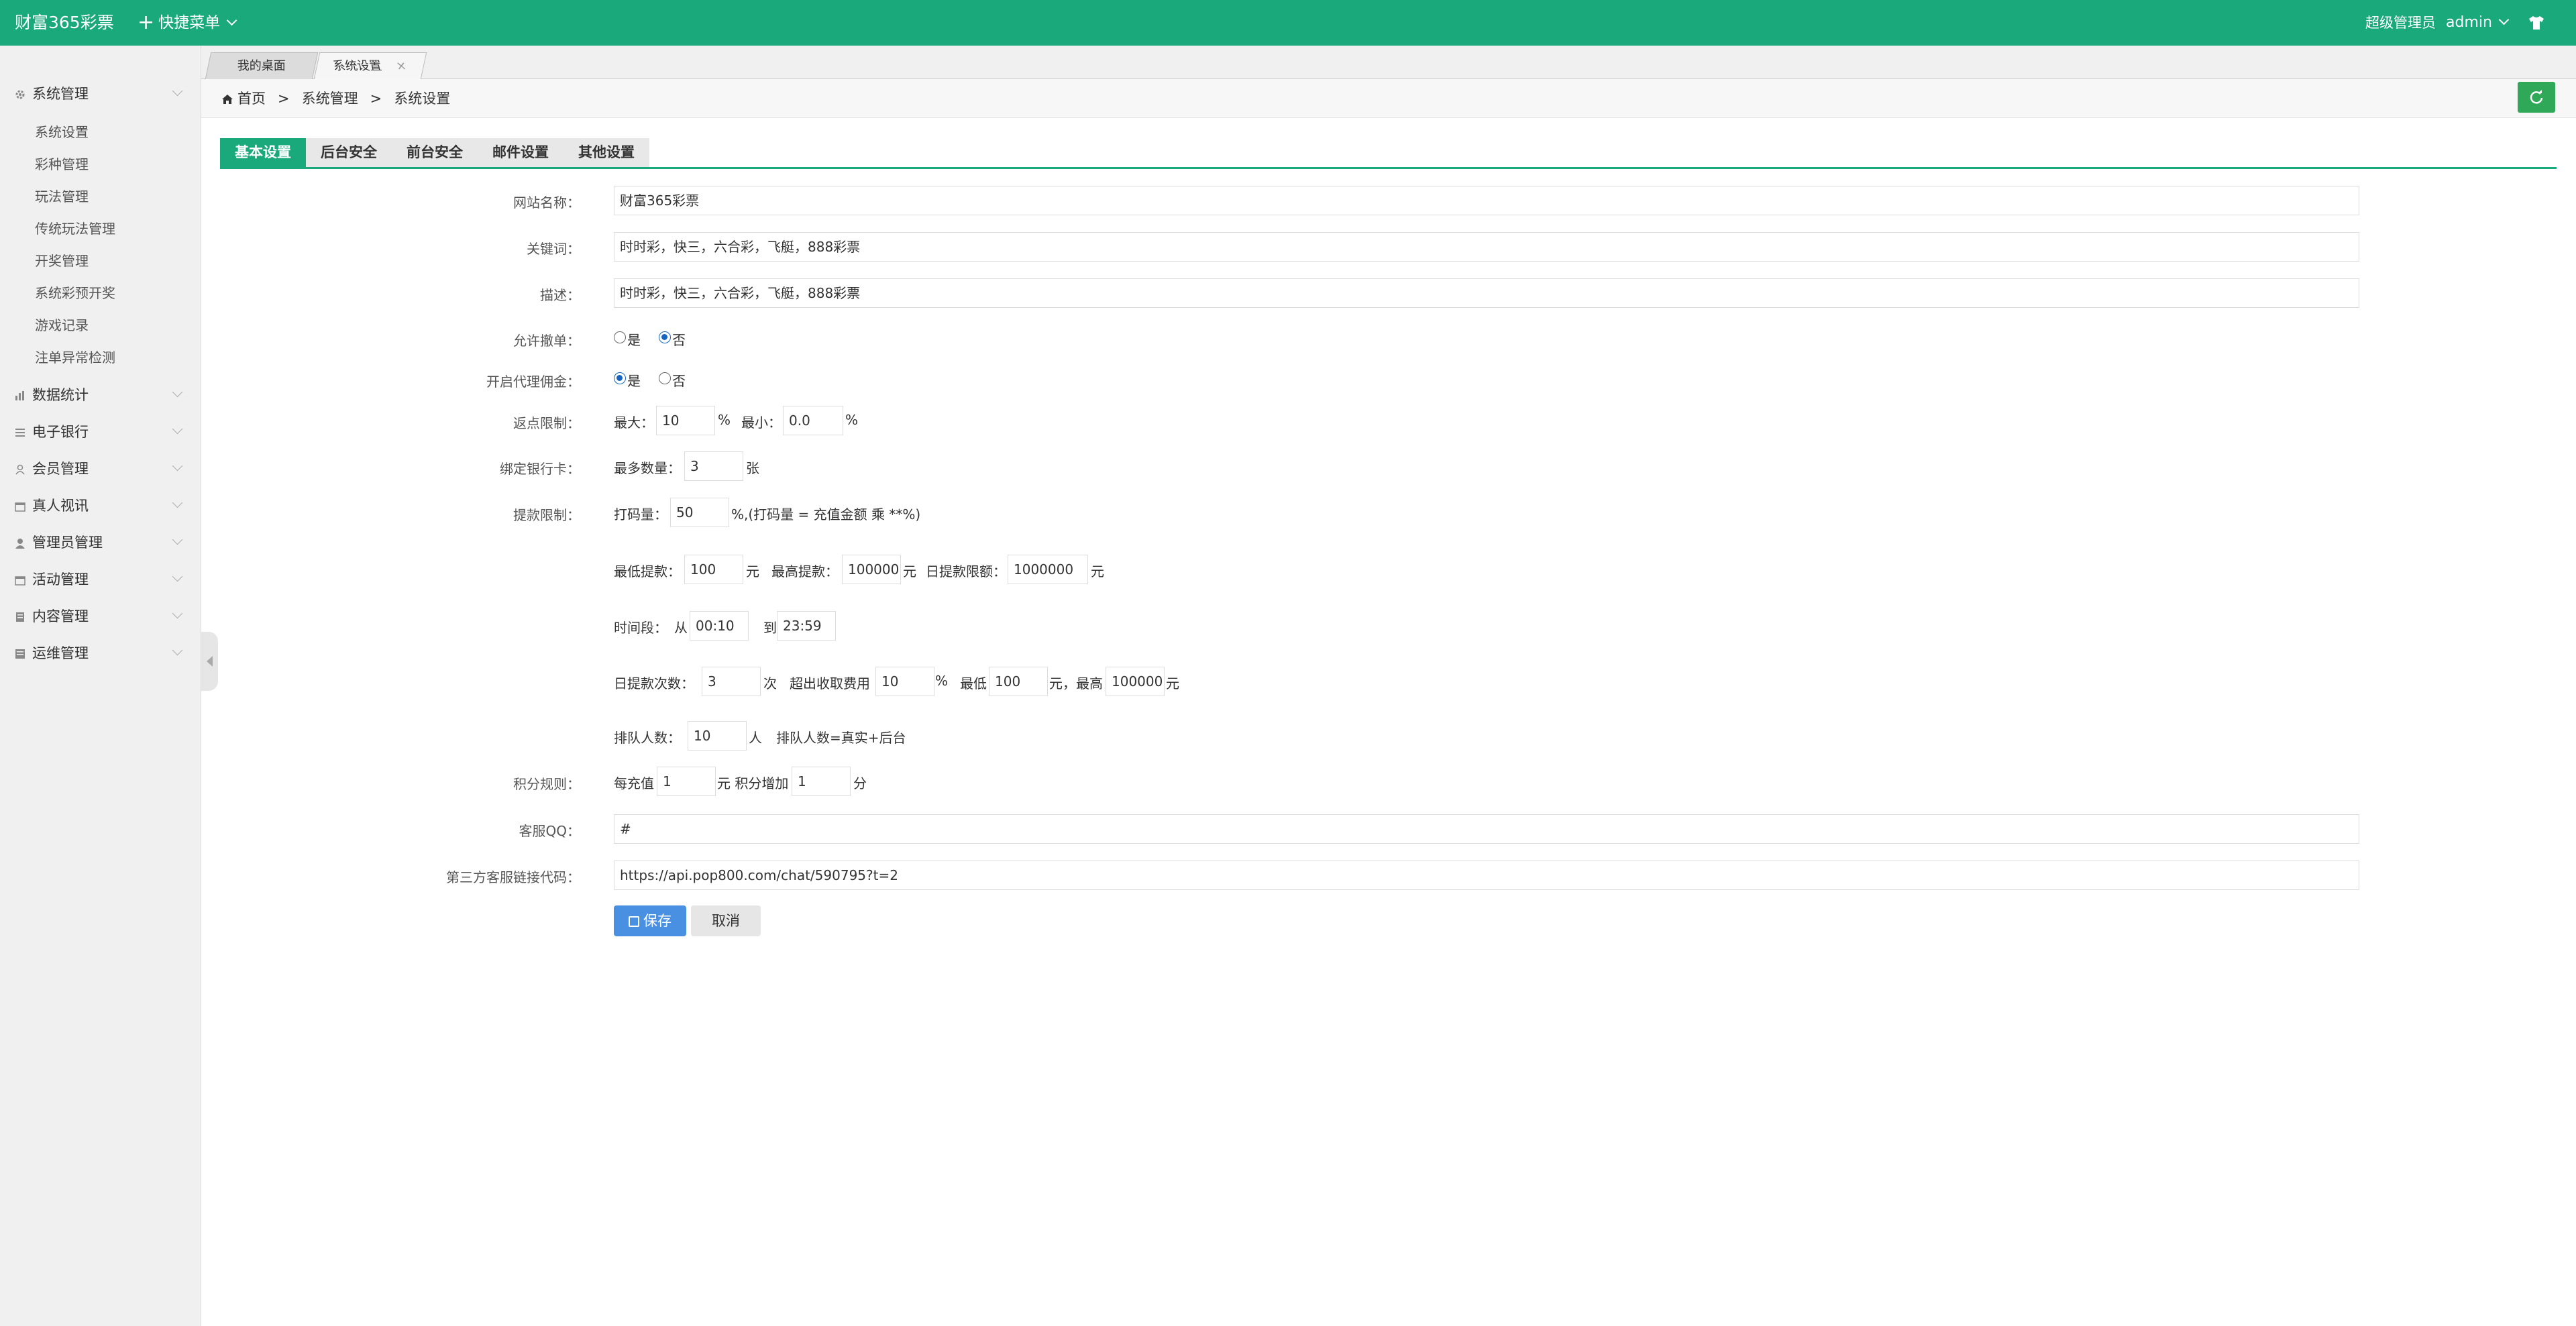 Image resolution: width=2576 pixels, height=1326 pixels. Describe the element at coordinates (647, 571) in the screenshot. I see `min-withdraw-label: 最低提款：` at that location.